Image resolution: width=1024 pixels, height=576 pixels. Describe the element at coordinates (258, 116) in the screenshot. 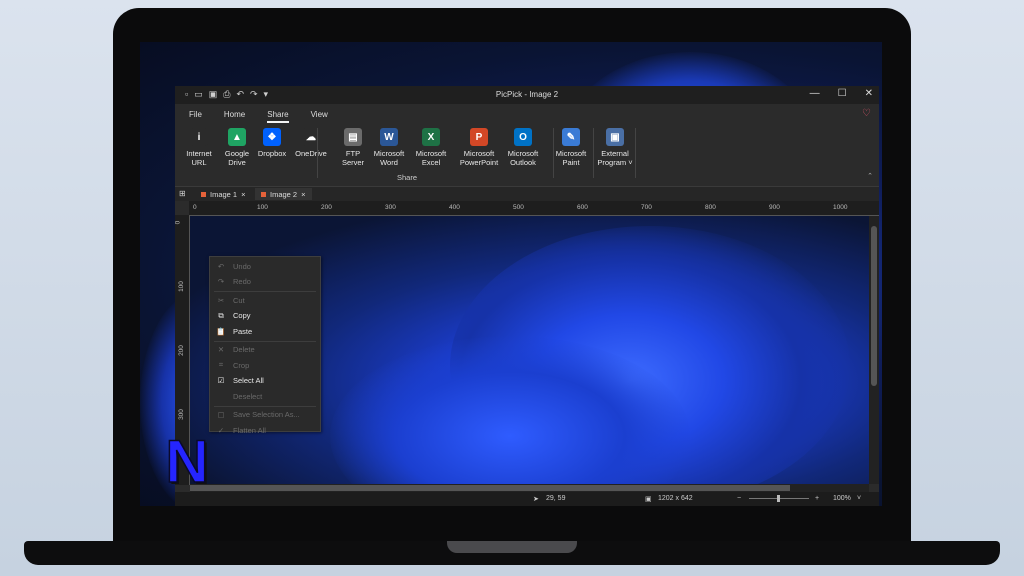

I see `menu-tabs: File Home Share View` at that location.